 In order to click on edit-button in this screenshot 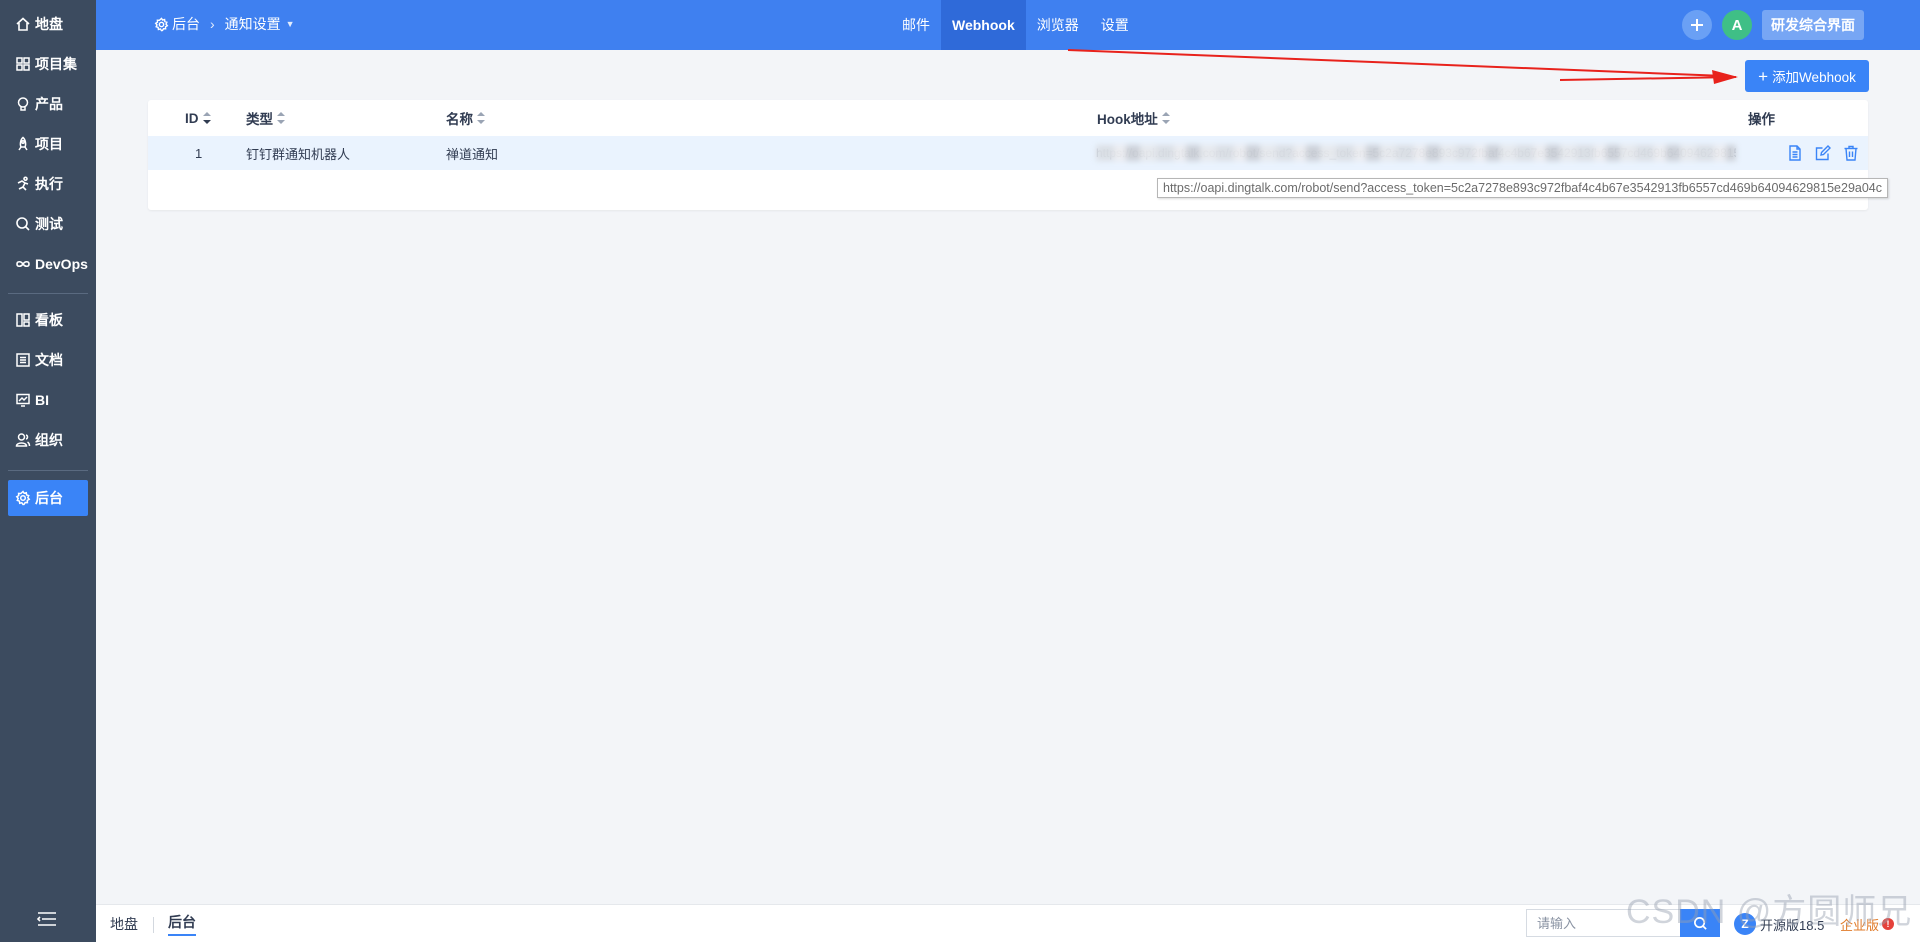, I will do `click(1823, 153)`.